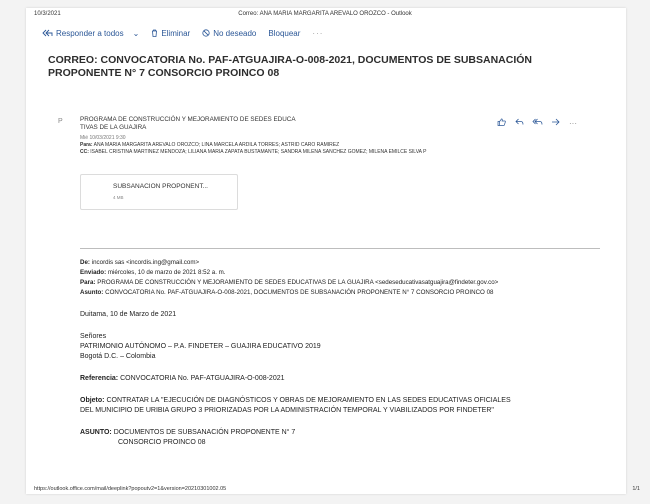 This screenshot has width=650, height=504. I want to click on to-line-label: Para:, so click(88, 282).